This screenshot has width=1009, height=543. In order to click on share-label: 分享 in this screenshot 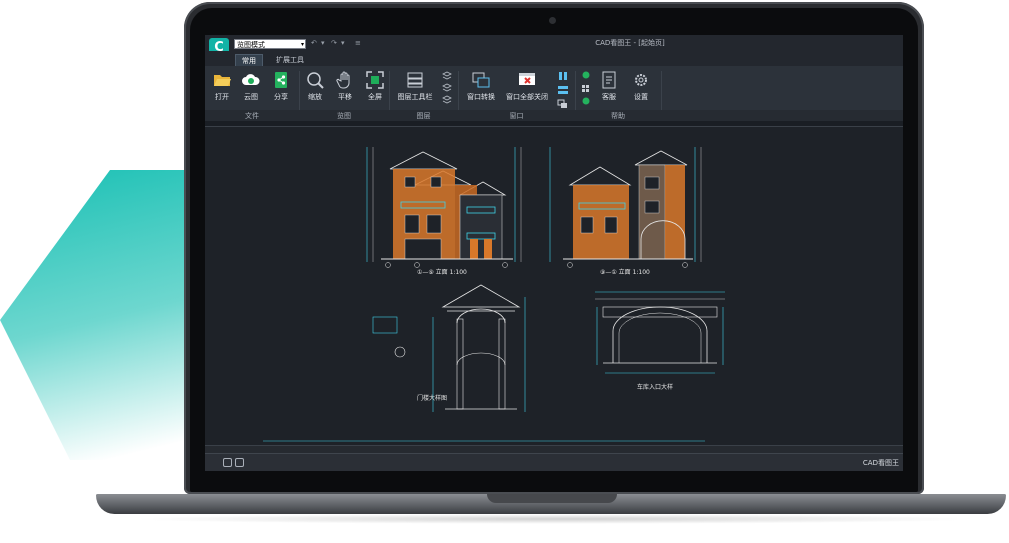, I will do `click(281, 97)`.